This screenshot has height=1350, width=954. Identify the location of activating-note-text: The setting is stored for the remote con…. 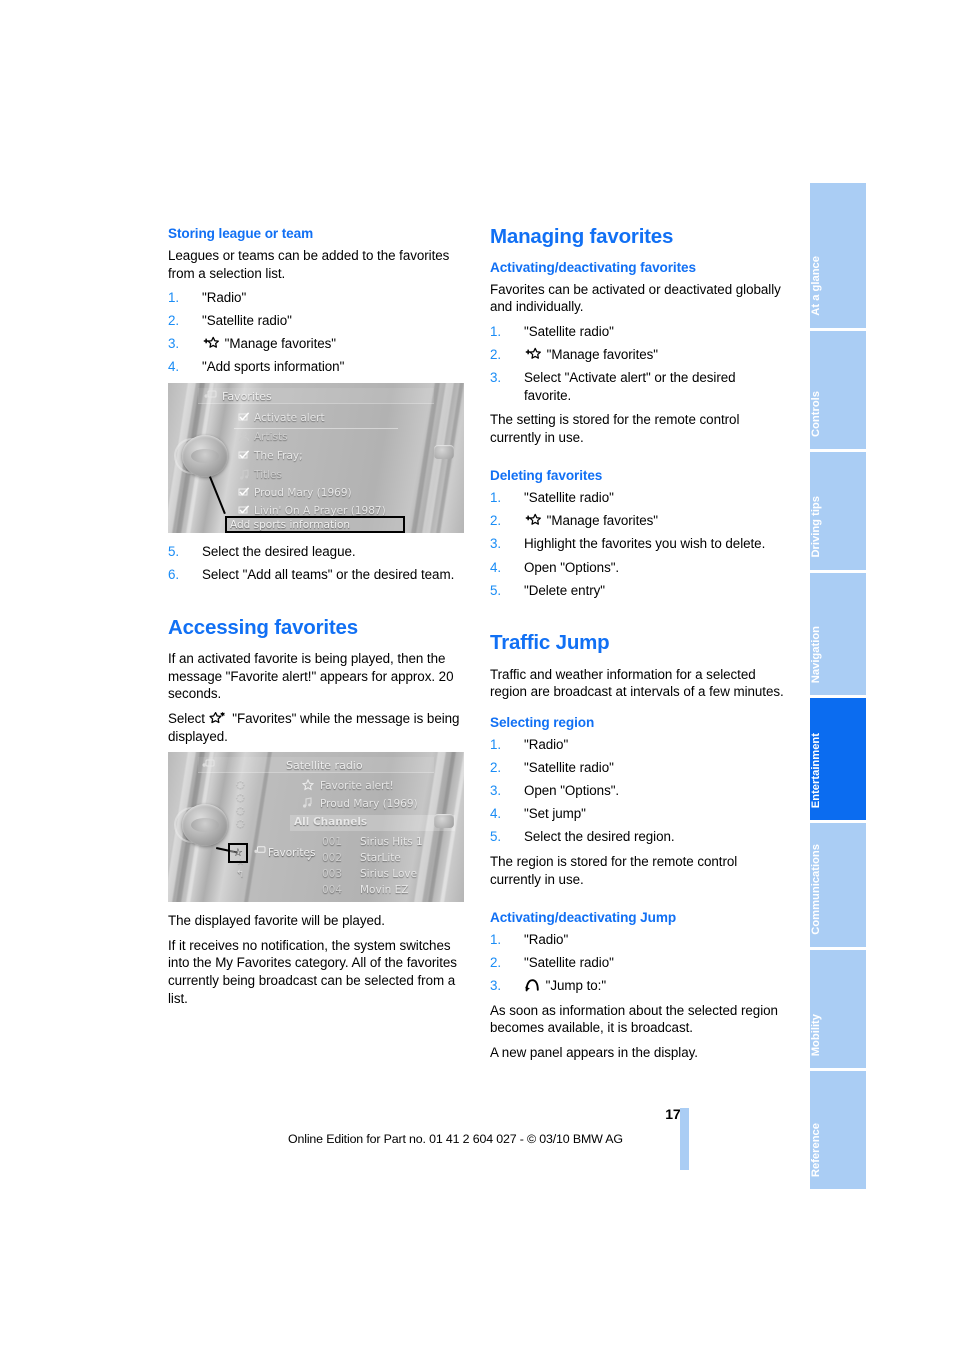
(615, 428).